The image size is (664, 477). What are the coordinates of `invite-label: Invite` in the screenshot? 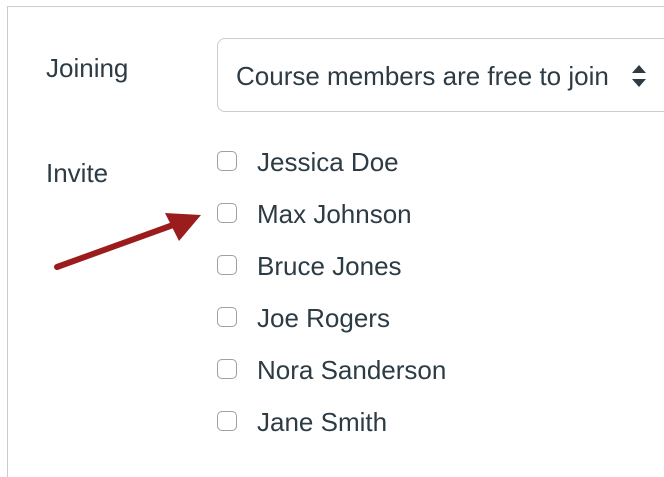 It's located at (77, 173).